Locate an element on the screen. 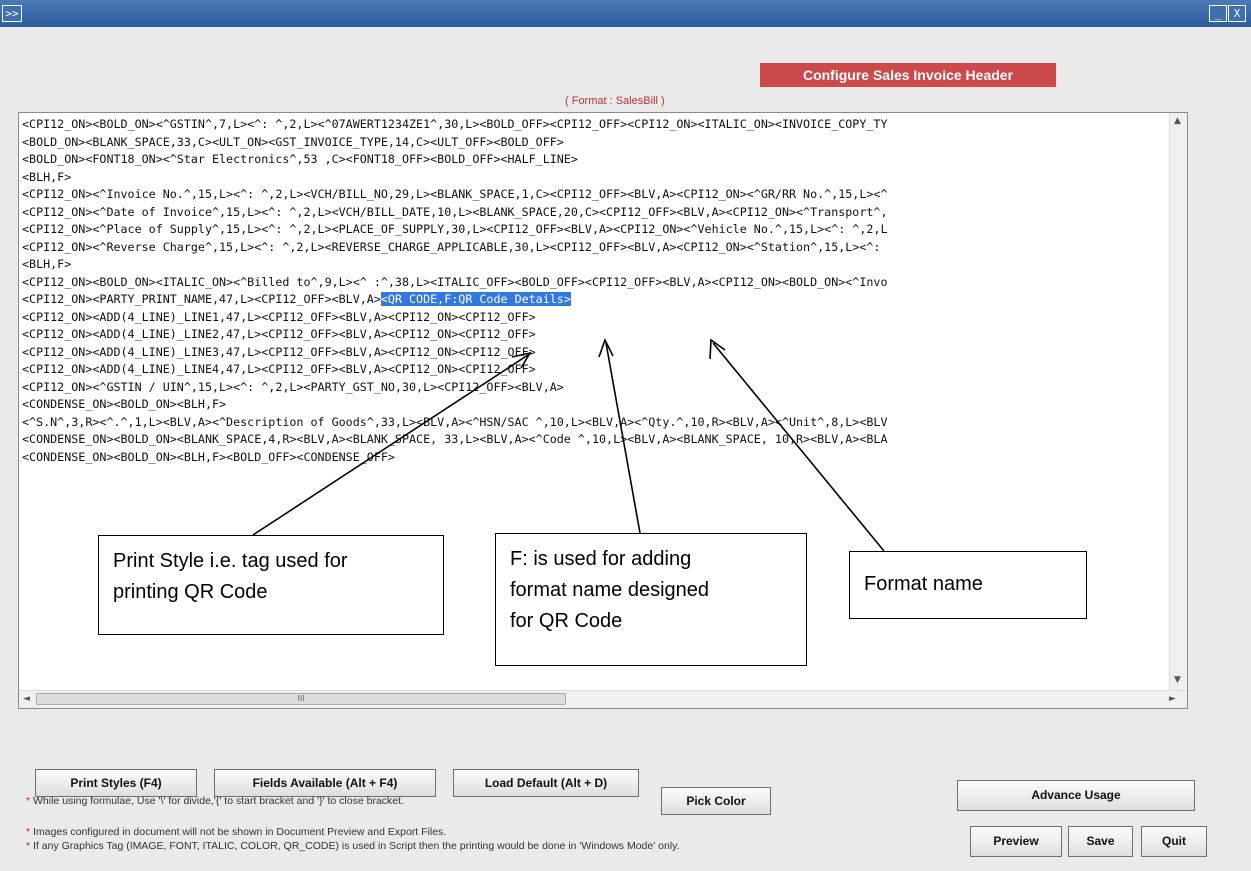  fields-available-button: Fields Available (Alt + F4) is located at coordinates (325, 783).